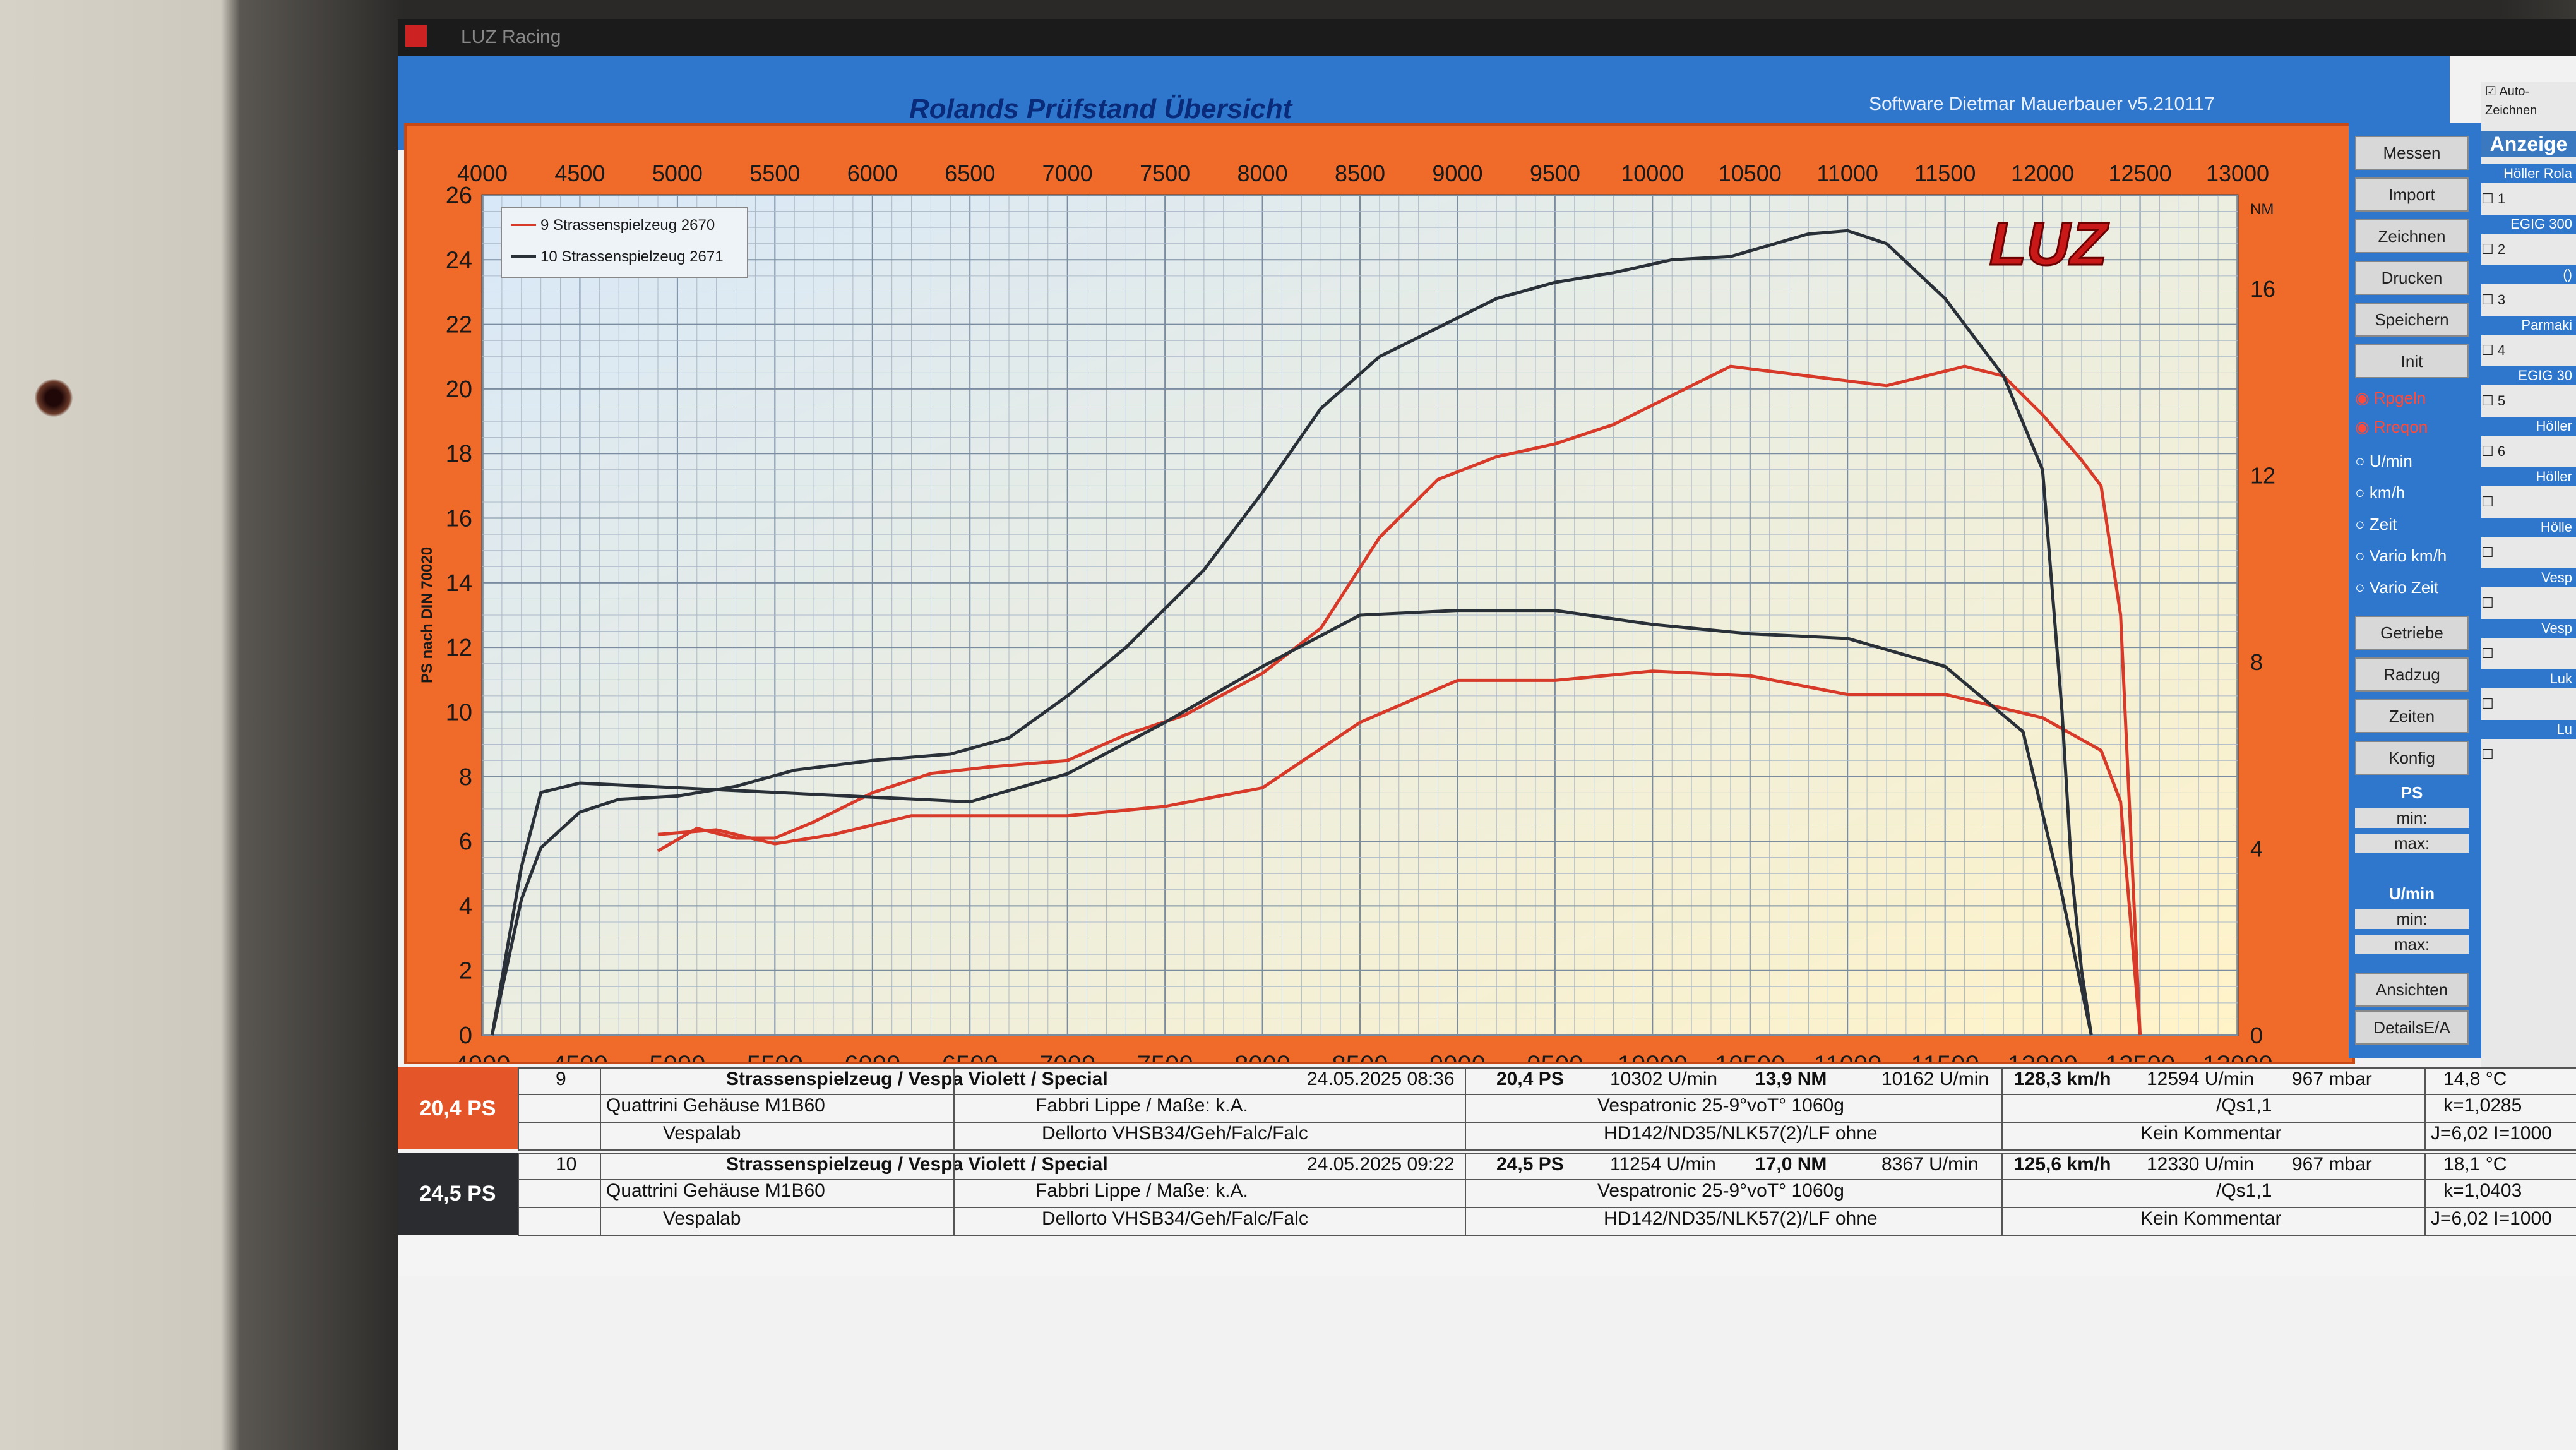 This screenshot has width=2576, height=1450. I want to click on button-init: Init, so click(2412, 361).